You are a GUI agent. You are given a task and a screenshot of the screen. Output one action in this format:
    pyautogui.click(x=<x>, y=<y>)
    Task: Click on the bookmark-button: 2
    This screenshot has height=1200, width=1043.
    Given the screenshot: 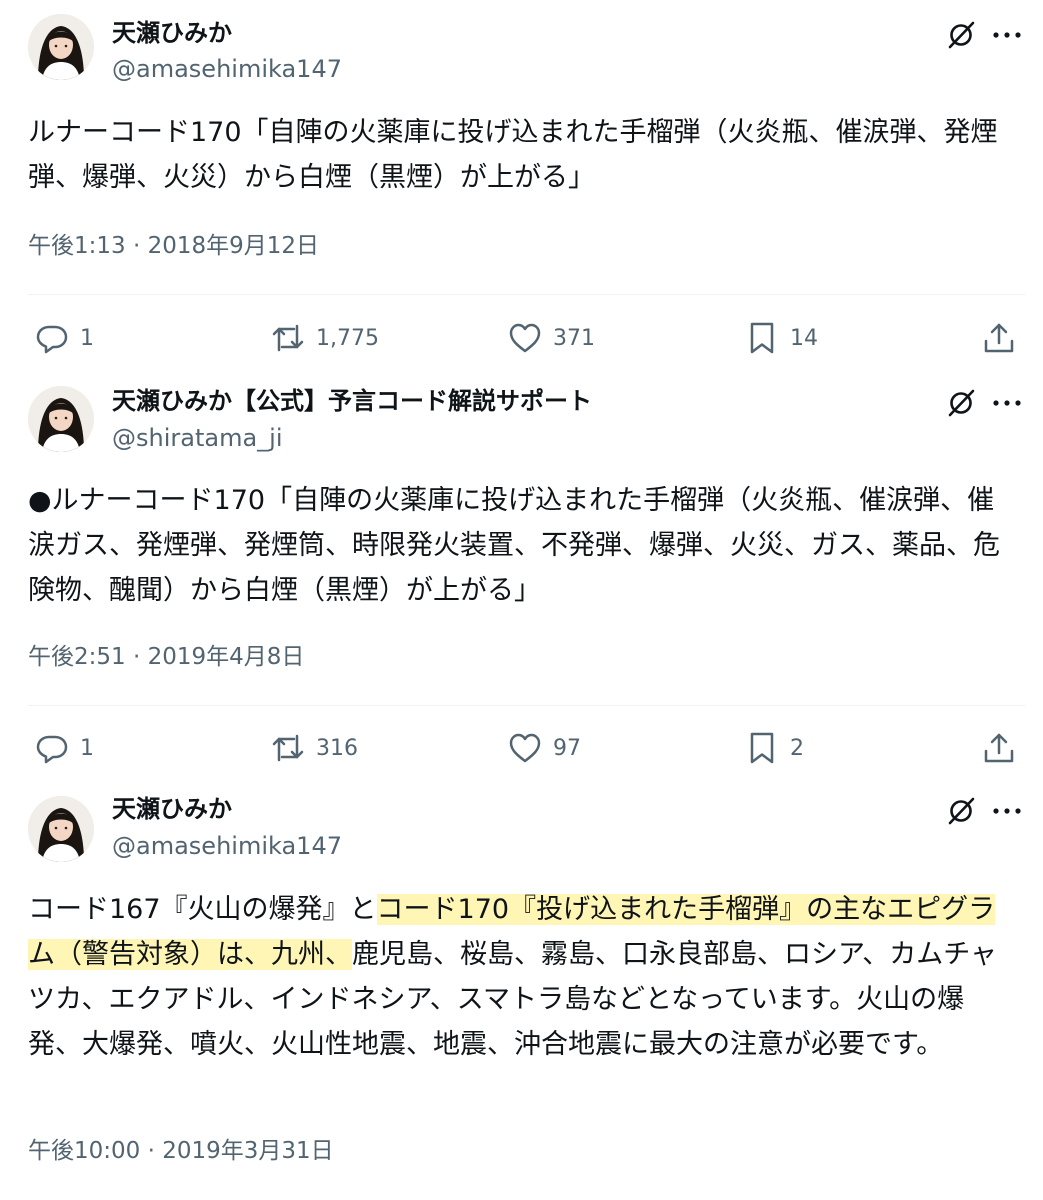 What is the action you would take?
    pyautogui.click(x=774, y=748)
    